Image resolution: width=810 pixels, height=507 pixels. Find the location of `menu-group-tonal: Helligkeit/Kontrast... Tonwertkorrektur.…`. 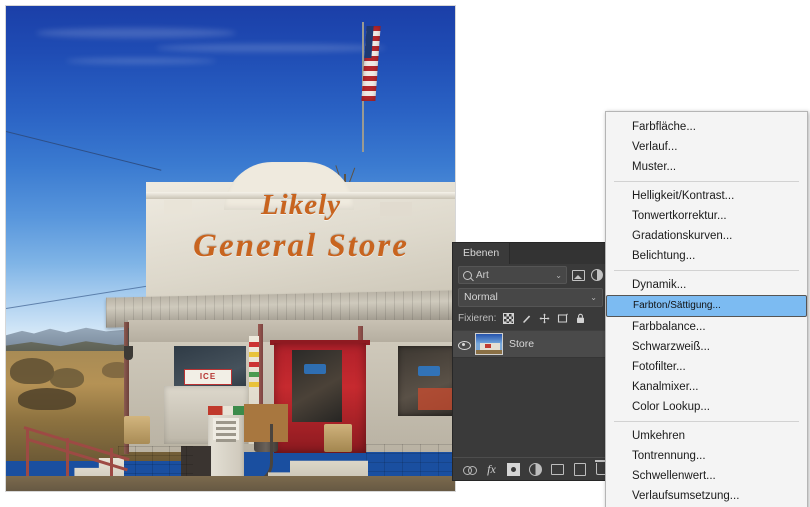

menu-group-tonal: Helligkeit/Kontrast... Tonwertkorrektur.… is located at coordinates (706, 226).